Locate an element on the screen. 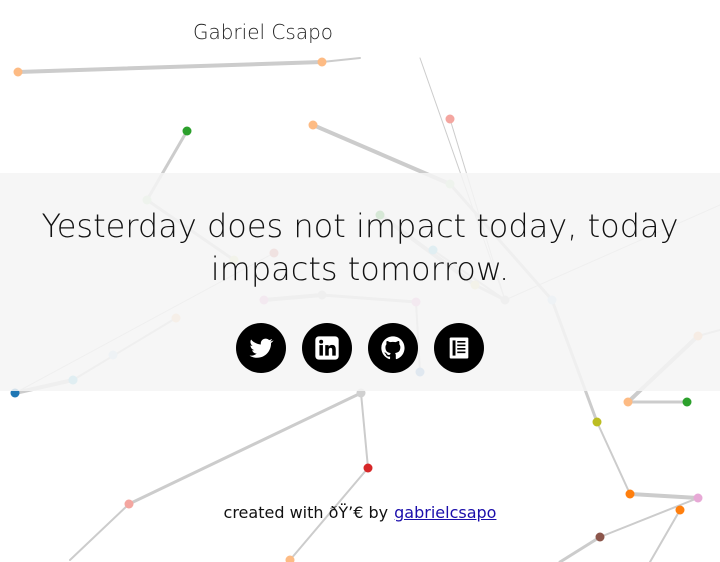 Image resolution: width=720 pixels, height=562 pixels. footer-credit-text: created with ðŸ’€ by is located at coordinates (306, 512).